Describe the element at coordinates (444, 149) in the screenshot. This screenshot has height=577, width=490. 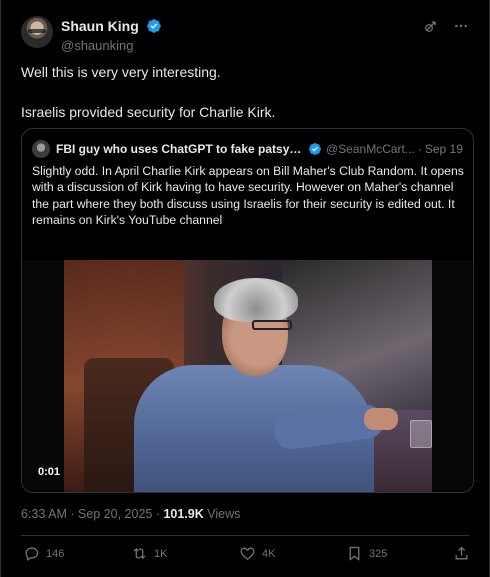
I see `quoted-post-date: Sep 19` at that location.